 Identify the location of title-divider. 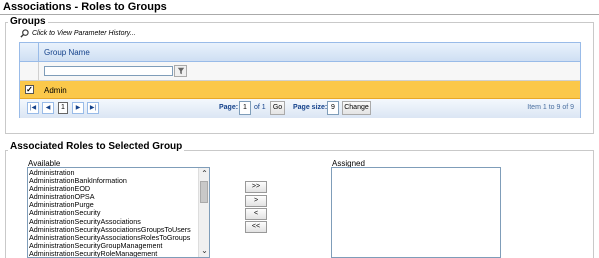
(299, 14).